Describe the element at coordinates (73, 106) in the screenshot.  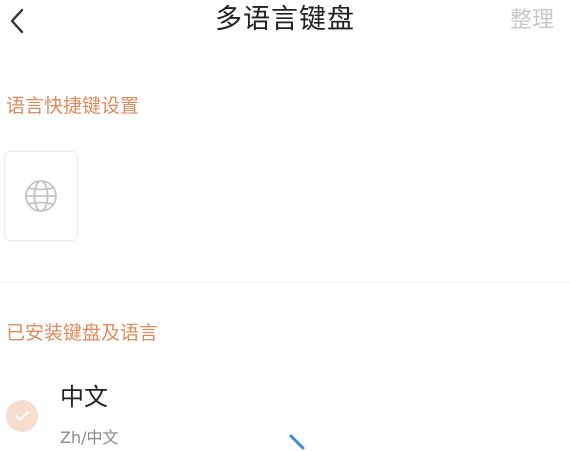
I see `shortcut-section-label: 语言快捷键设置` at that location.